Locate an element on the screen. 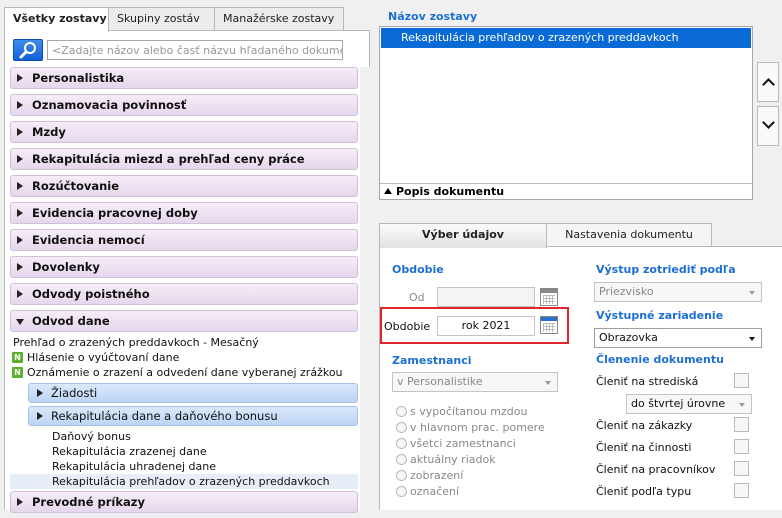  list-item: Rekapitulácia zrazenej dane is located at coordinates (184, 451).